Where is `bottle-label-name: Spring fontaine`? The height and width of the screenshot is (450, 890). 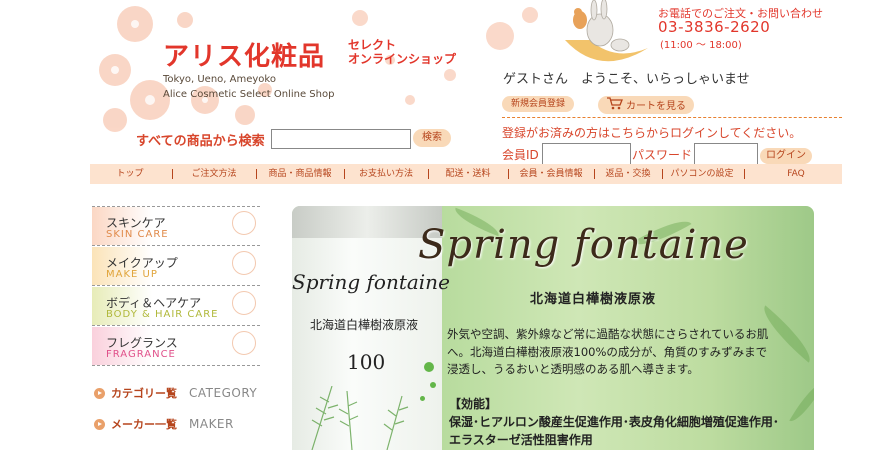 bottle-label-name: Spring fontaine is located at coordinates (371, 282).